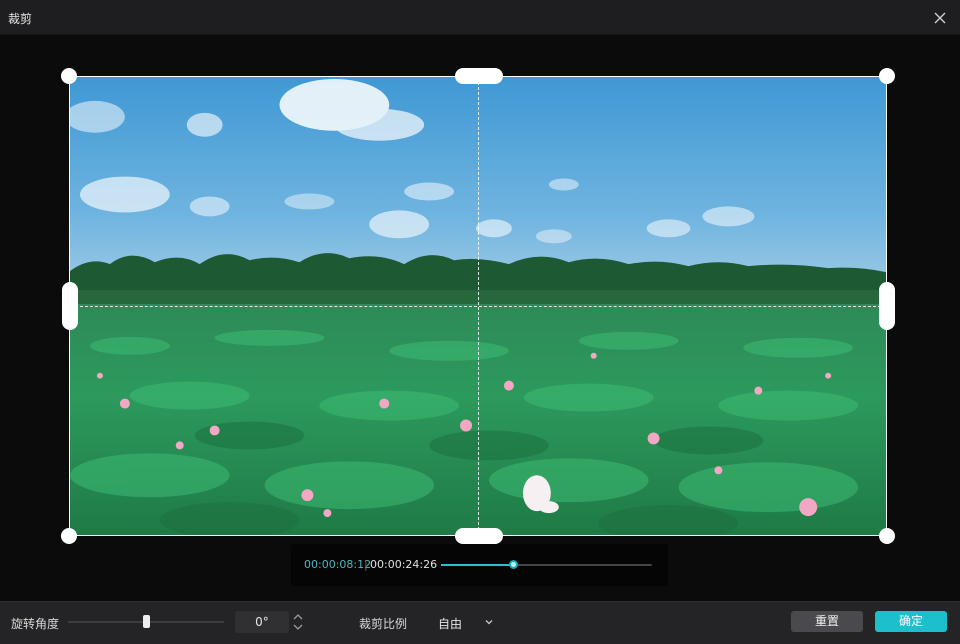 Image resolution: width=960 pixels, height=644 pixels. What do you see at coordinates (35, 624) in the screenshot?
I see `rotation-label: 旋转角度` at bounding box center [35, 624].